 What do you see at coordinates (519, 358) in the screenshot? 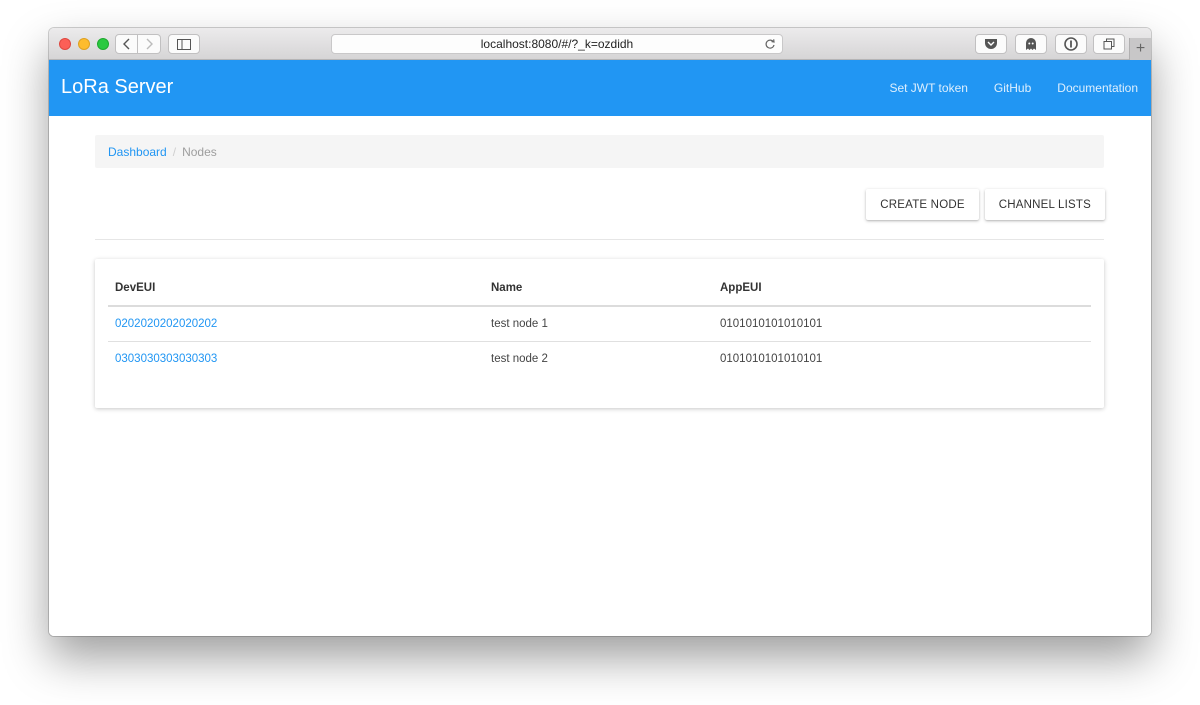
I see `cell-name: test node 2` at bounding box center [519, 358].